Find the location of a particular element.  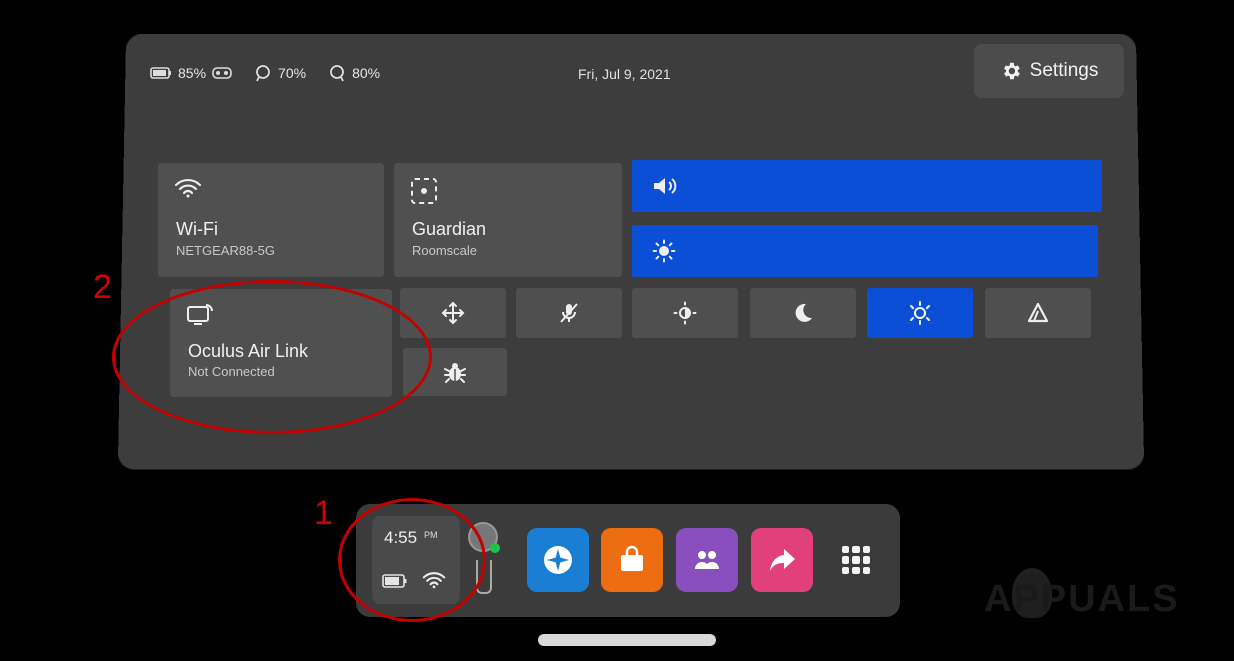

guardian-mode: Roomscale is located at coordinates (445, 250).